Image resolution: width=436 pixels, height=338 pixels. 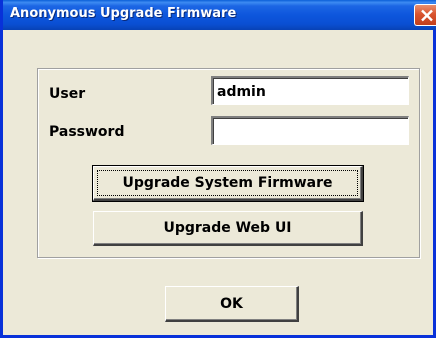 What do you see at coordinates (310, 90) in the screenshot?
I see `user-input` at bounding box center [310, 90].